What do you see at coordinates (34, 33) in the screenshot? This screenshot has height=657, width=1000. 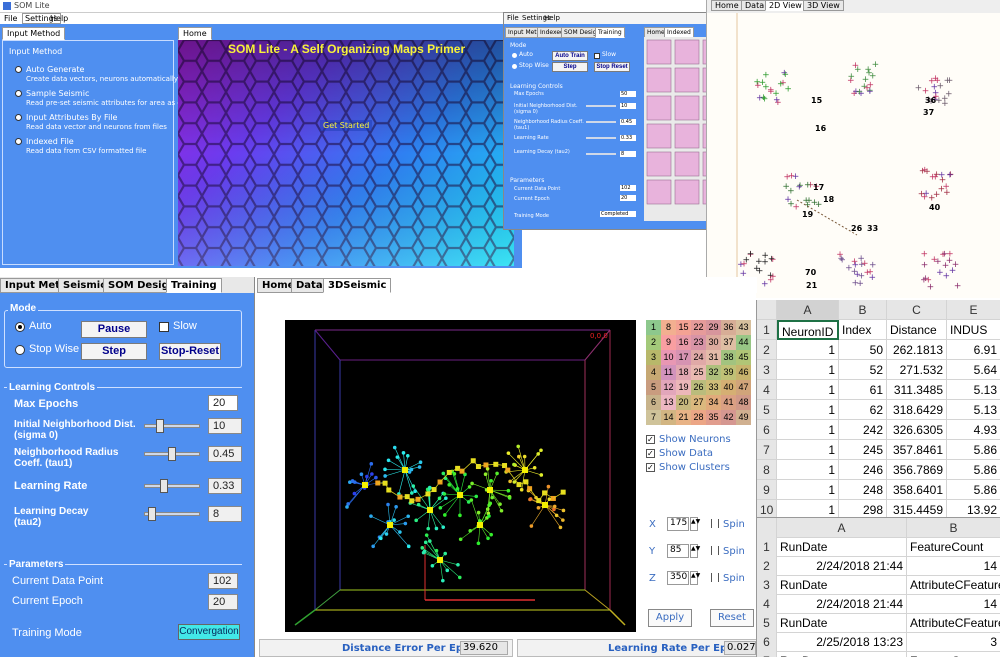 I see `tab-input-method: Input Method` at bounding box center [34, 33].